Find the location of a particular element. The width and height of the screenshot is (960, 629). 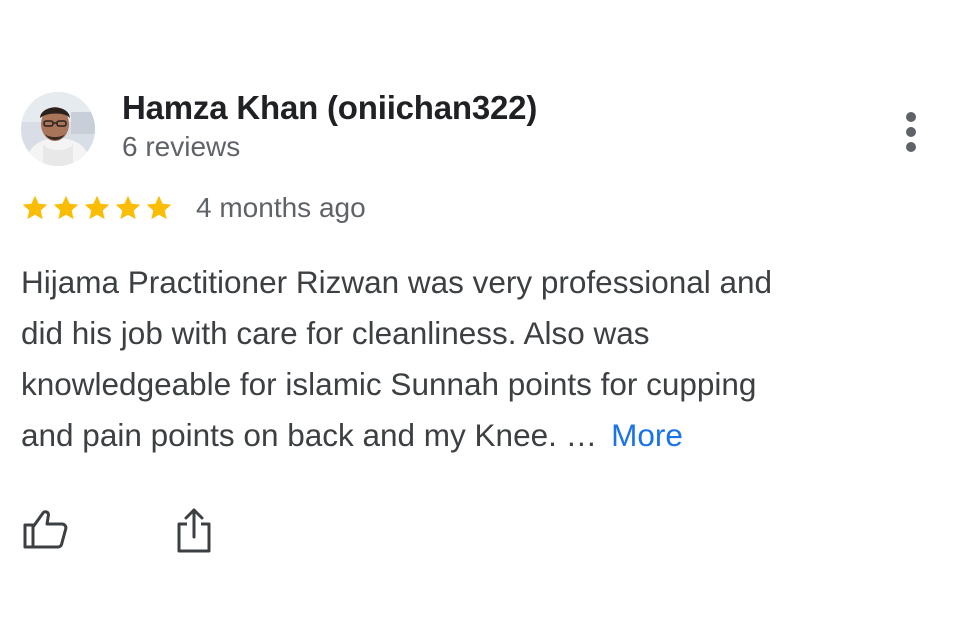

share-button is located at coordinates (194, 529).